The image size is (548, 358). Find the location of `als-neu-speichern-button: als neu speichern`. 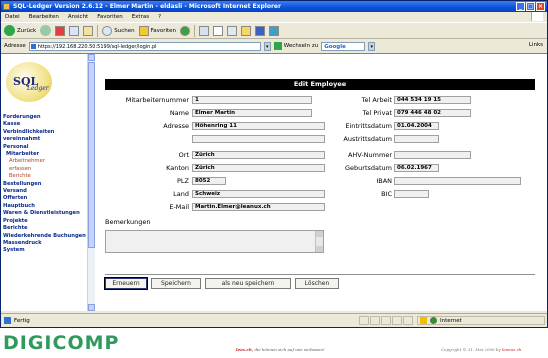

als-neu-speichern-button: als neu speichern is located at coordinates (248, 283).